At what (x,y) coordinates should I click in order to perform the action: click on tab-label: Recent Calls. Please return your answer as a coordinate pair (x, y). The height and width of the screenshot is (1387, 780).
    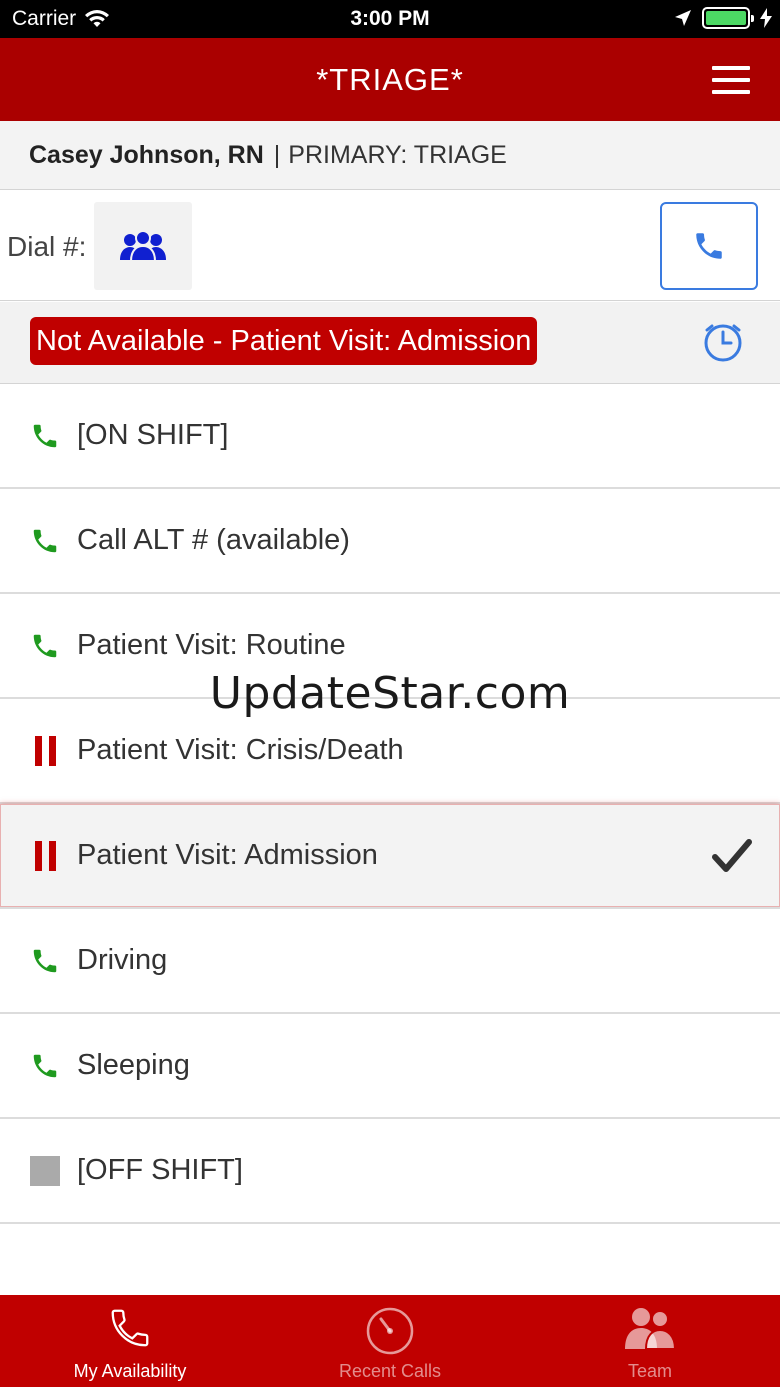
    Looking at the image, I should click on (390, 1371).